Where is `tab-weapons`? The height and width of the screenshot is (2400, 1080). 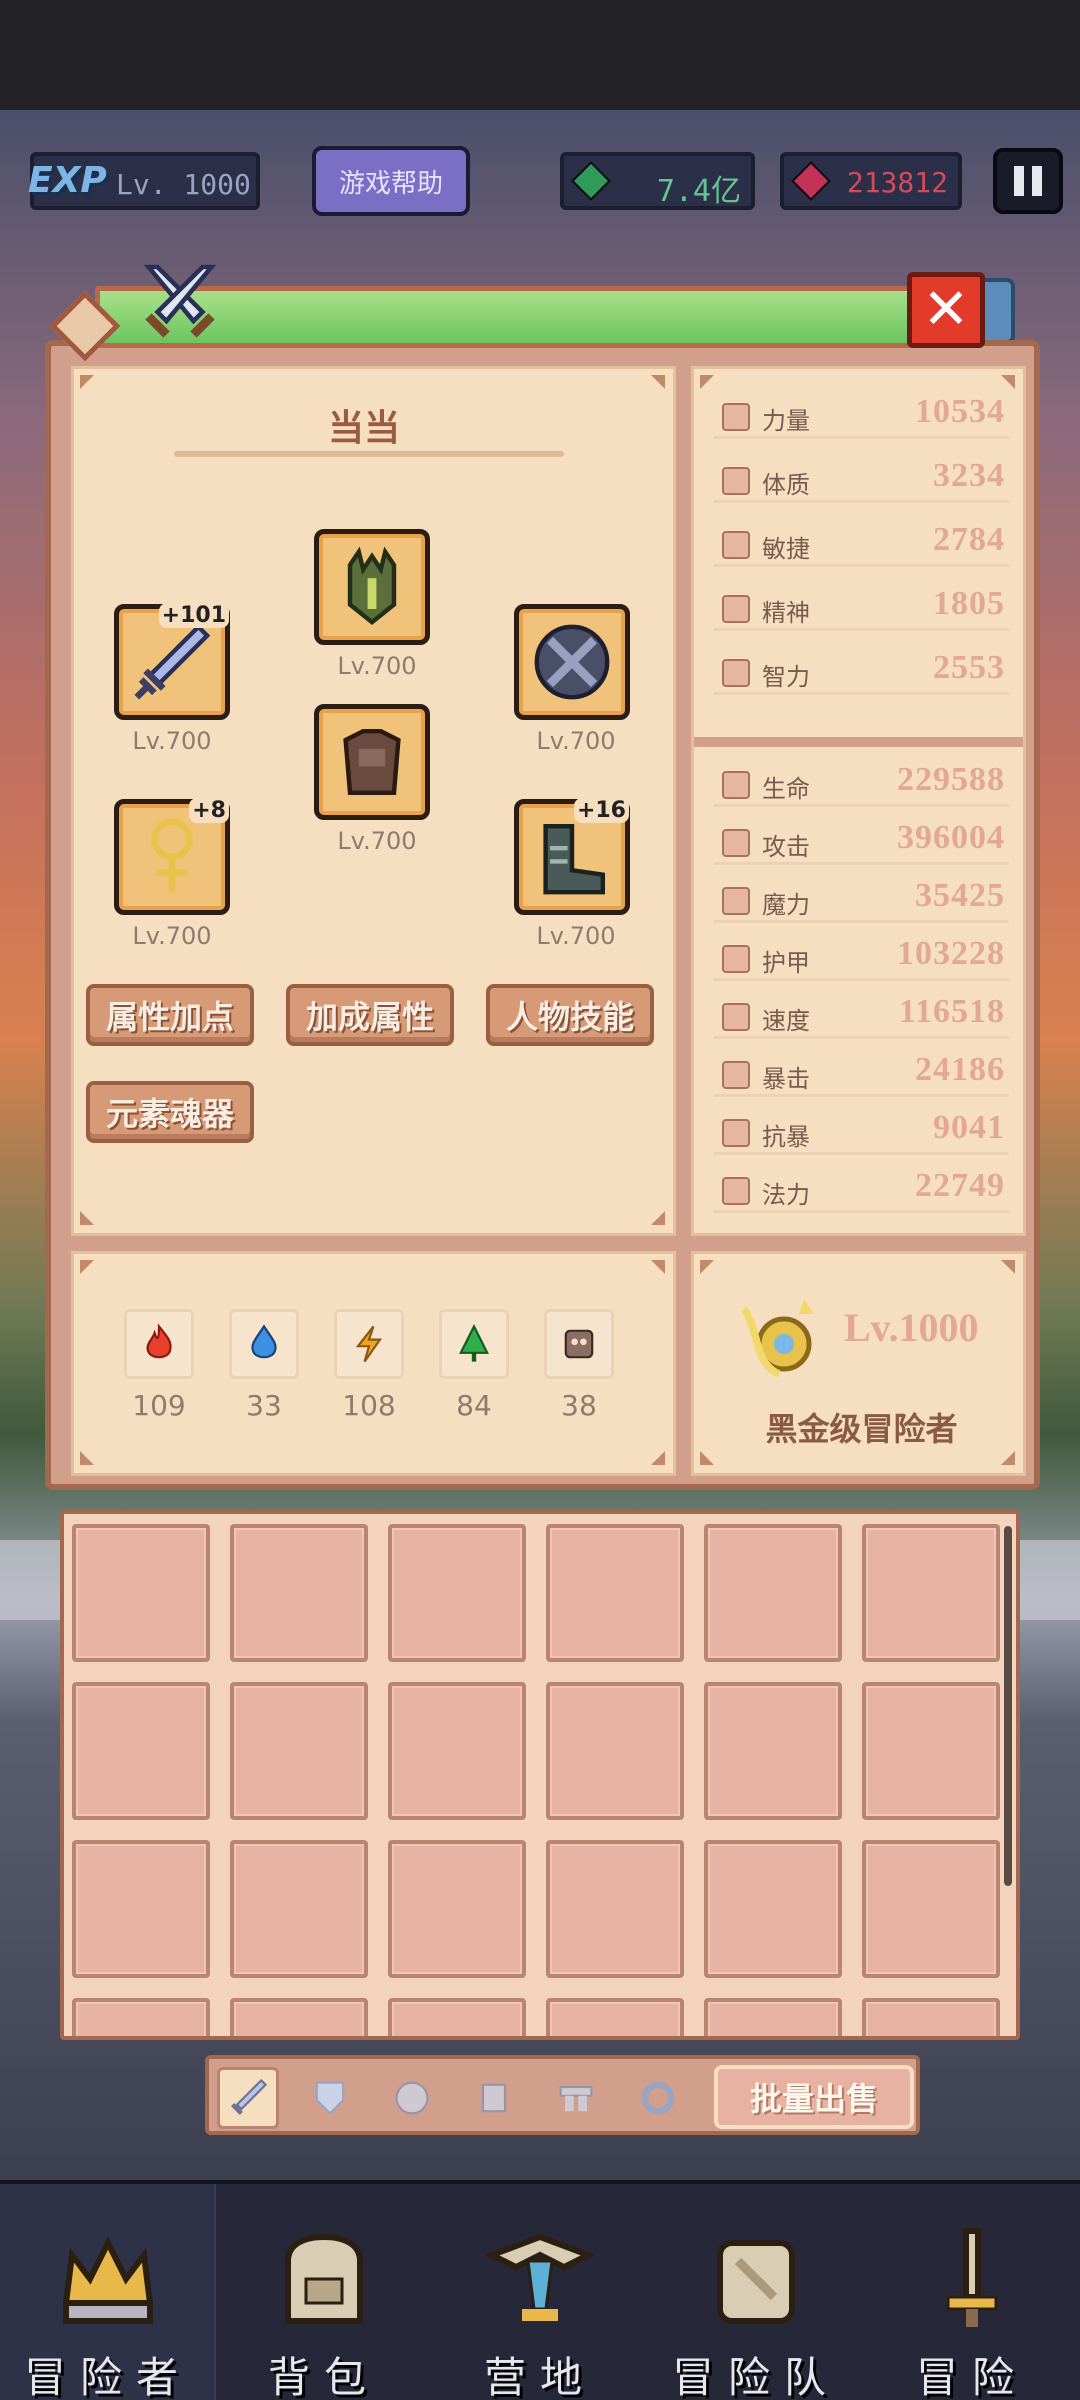 tab-weapons is located at coordinates (248, 2098).